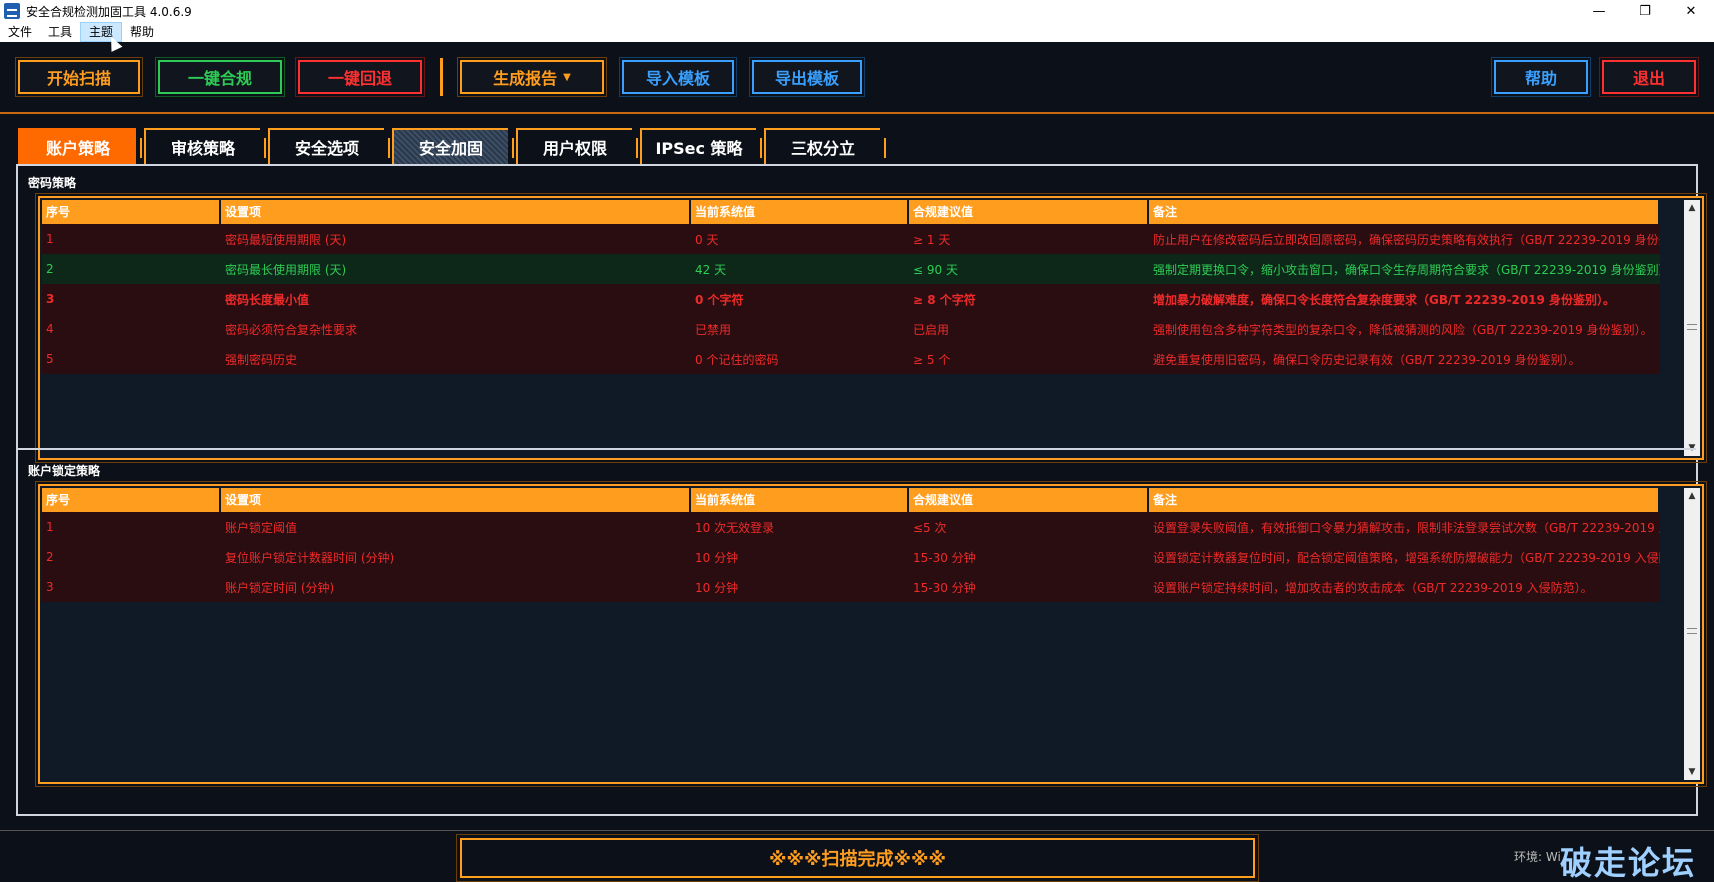 The width and height of the screenshot is (1714, 882). Describe the element at coordinates (20, 32) in the screenshot. I see `menu-file: 文件` at that location.